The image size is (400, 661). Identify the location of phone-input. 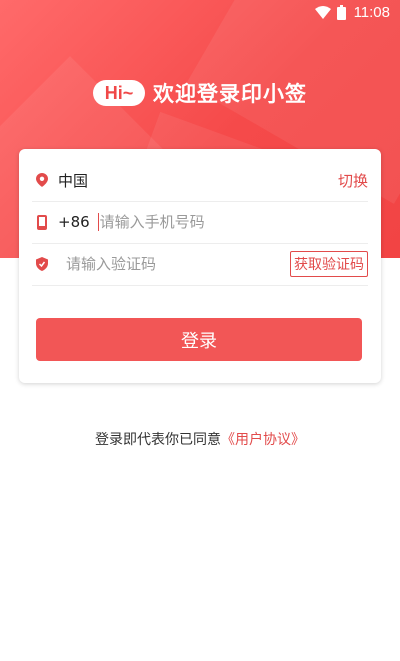
(233, 222).